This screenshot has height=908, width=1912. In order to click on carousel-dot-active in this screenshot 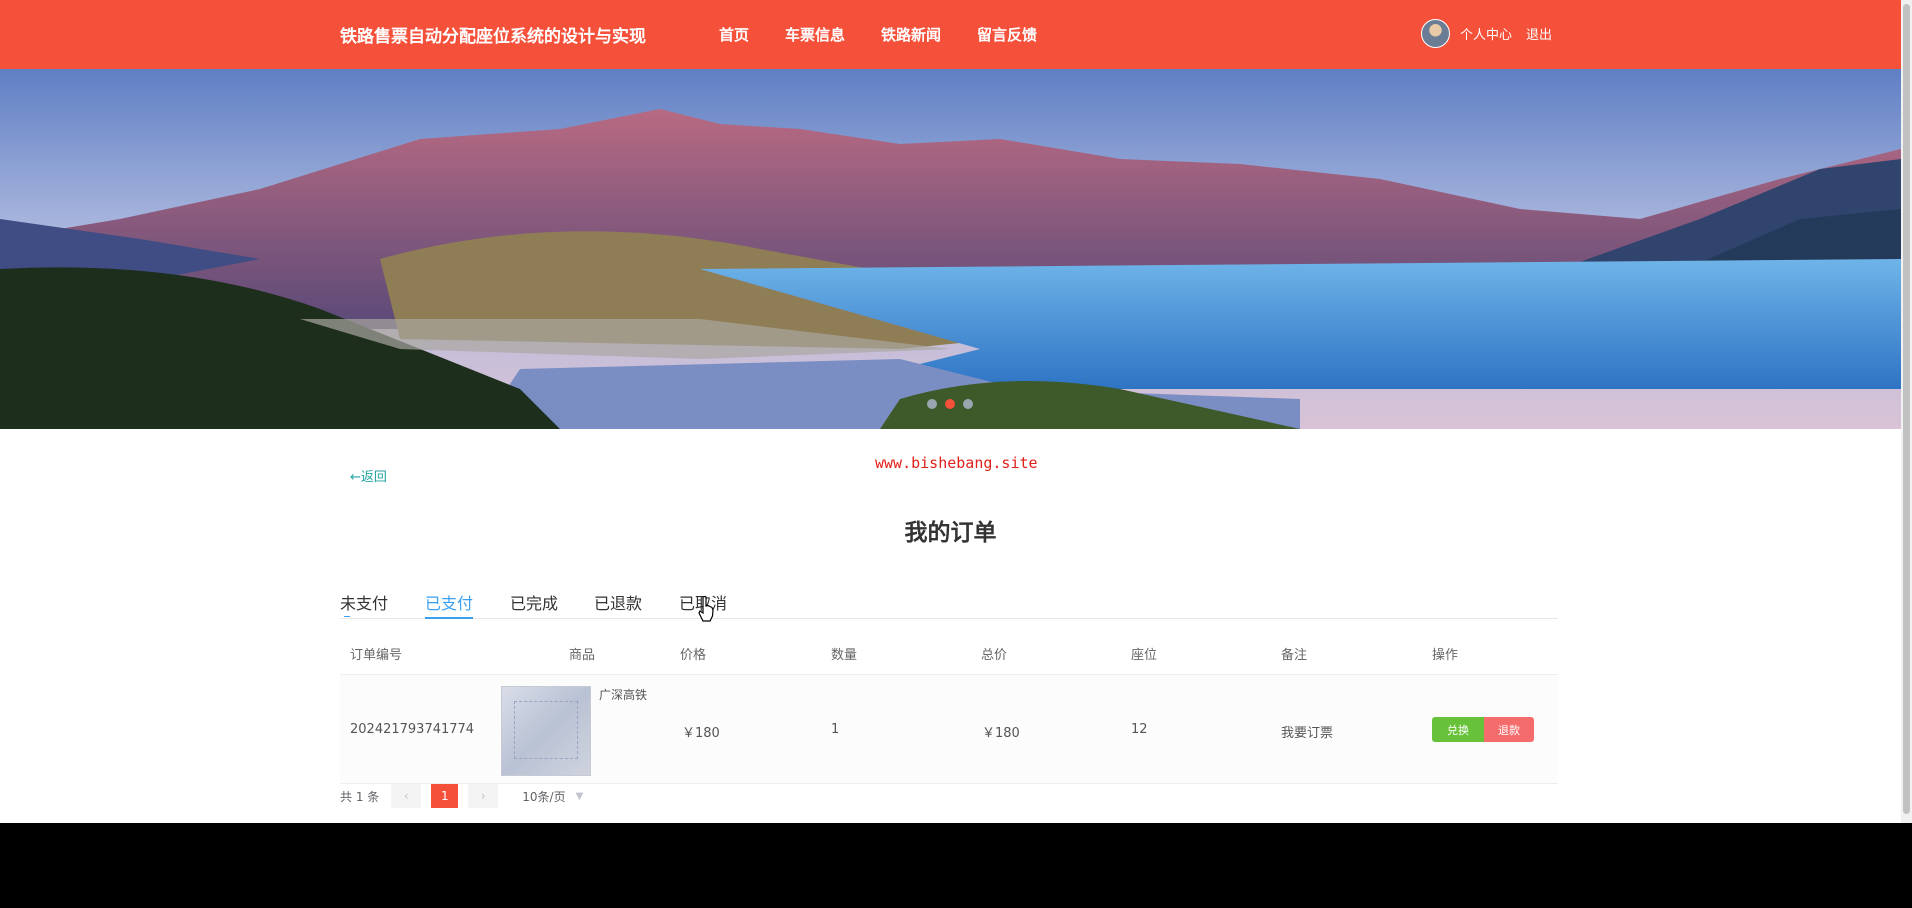, I will do `click(950, 404)`.